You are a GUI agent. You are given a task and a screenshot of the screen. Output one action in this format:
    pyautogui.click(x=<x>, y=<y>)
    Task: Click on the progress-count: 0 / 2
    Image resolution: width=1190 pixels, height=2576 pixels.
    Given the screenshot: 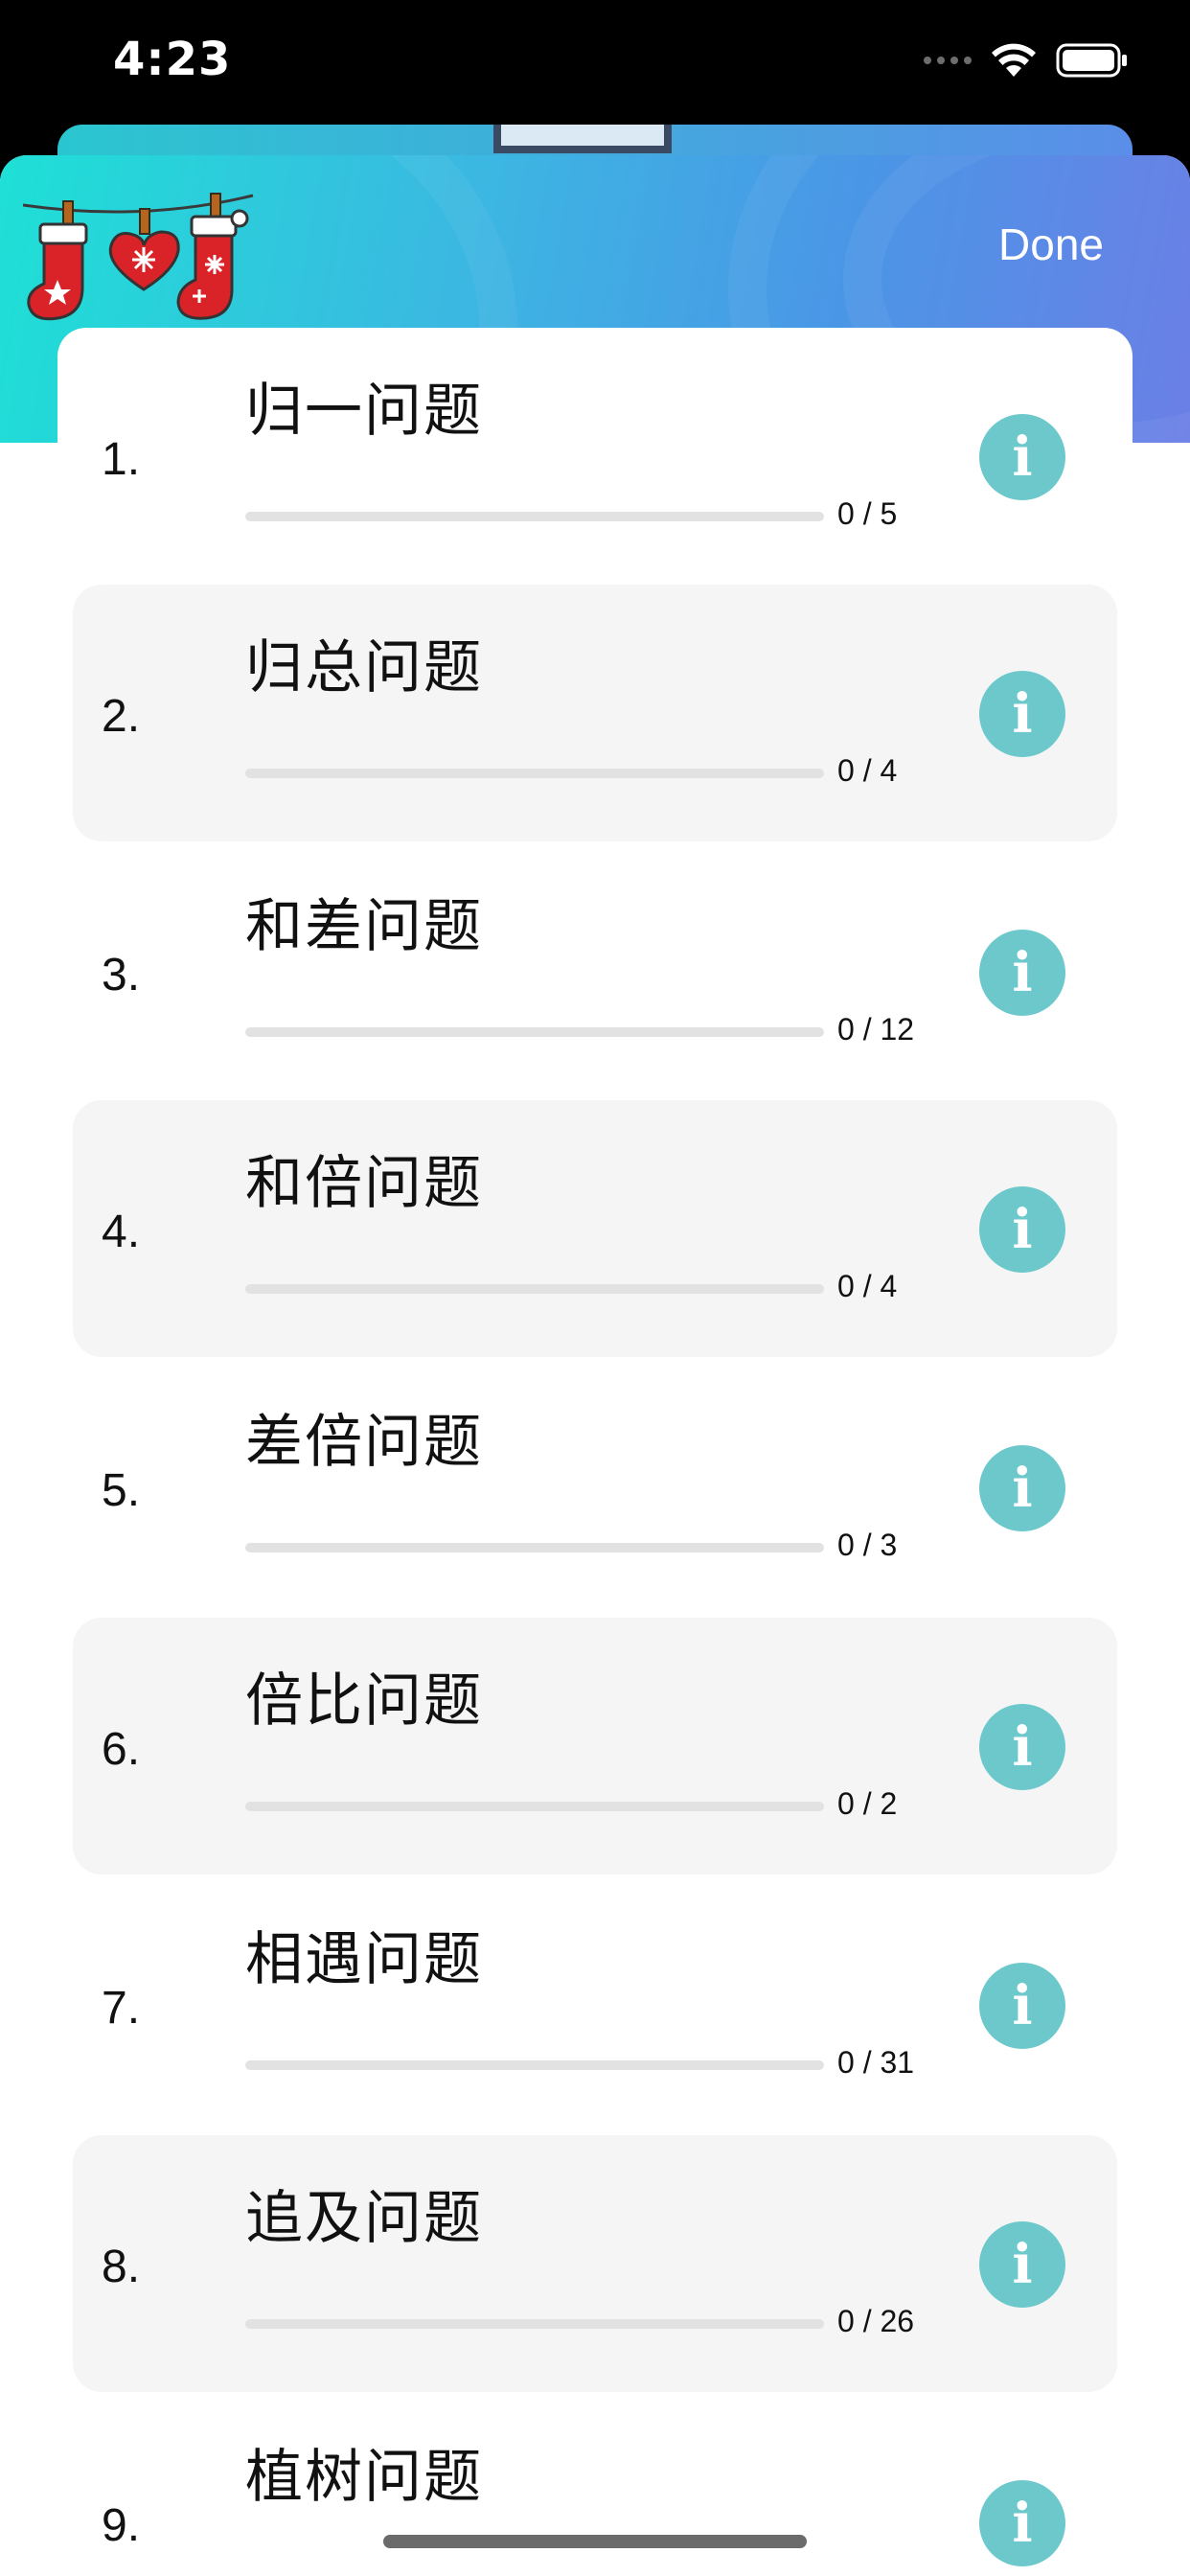 What is the action you would take?
    pyautogui.click(x=868, y=1803)
    